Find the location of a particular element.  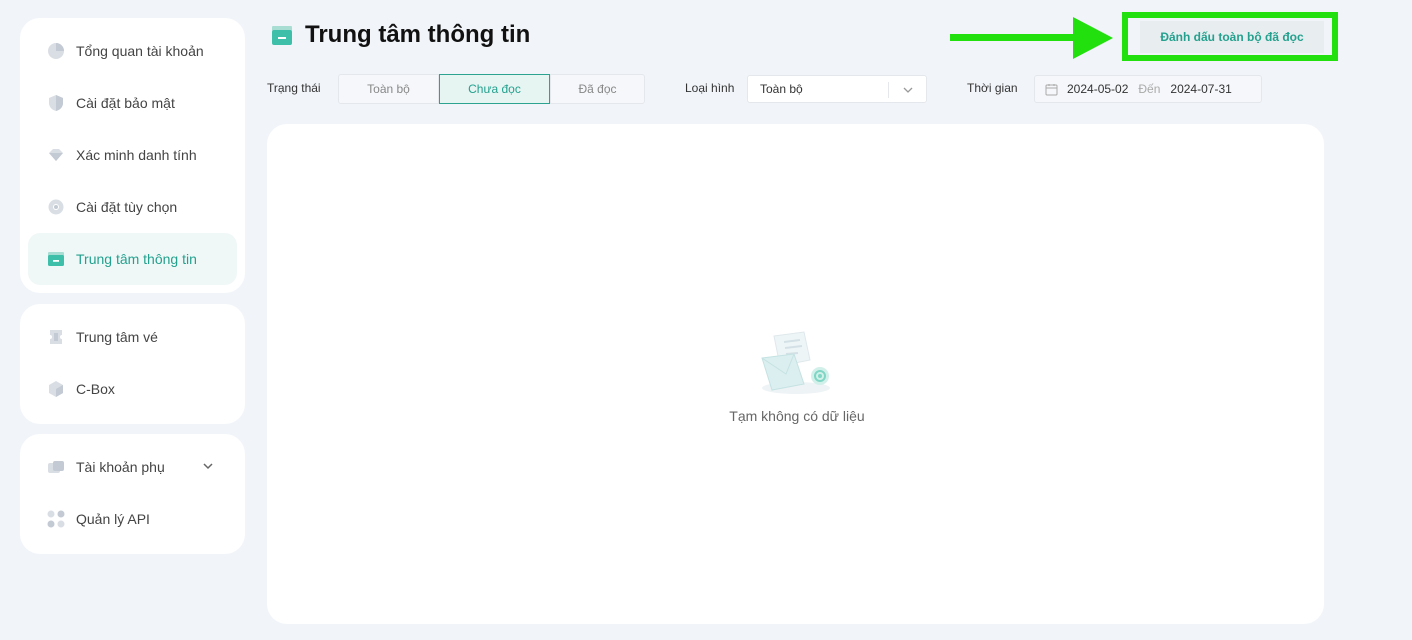

pie-chart-icon is located at coordinates (56, 51).